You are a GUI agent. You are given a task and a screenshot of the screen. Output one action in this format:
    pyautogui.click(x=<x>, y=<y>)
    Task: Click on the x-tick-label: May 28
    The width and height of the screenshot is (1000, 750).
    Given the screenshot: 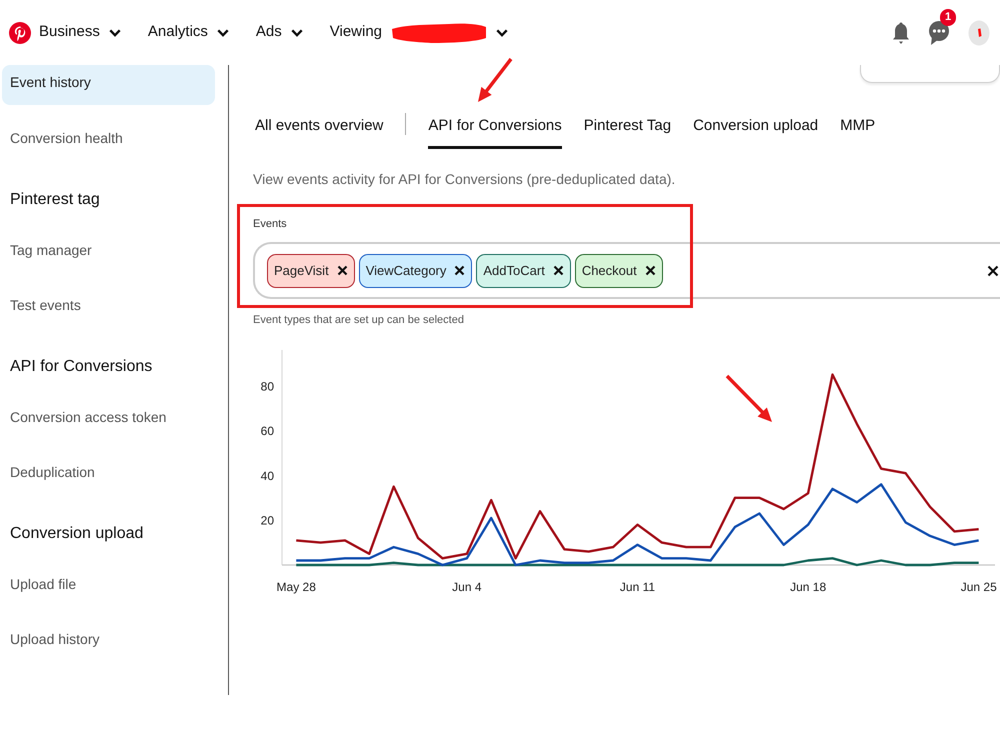 What is the action you would take?
    pyautogui.click(x=296, y=587)
    